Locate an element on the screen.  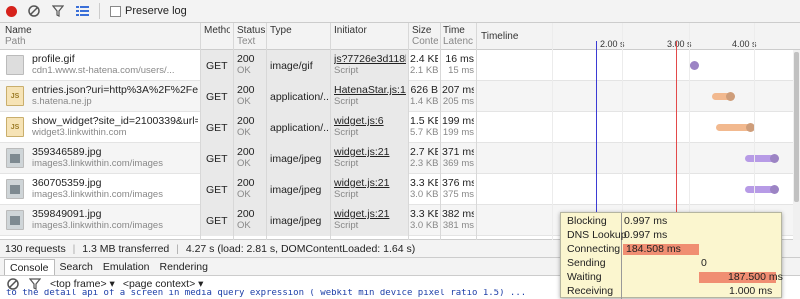
initiator-link: HatenaStar.js:132 is located at coordinates (370, 90).